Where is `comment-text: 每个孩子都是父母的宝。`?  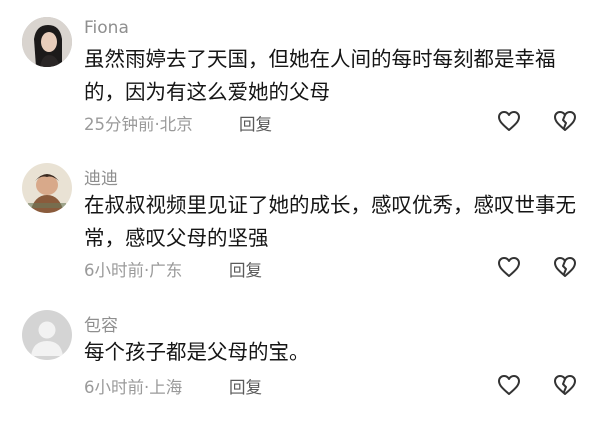
comment-text: 每个孩子都是父母的宝。 is located at coordinates (197, 352).